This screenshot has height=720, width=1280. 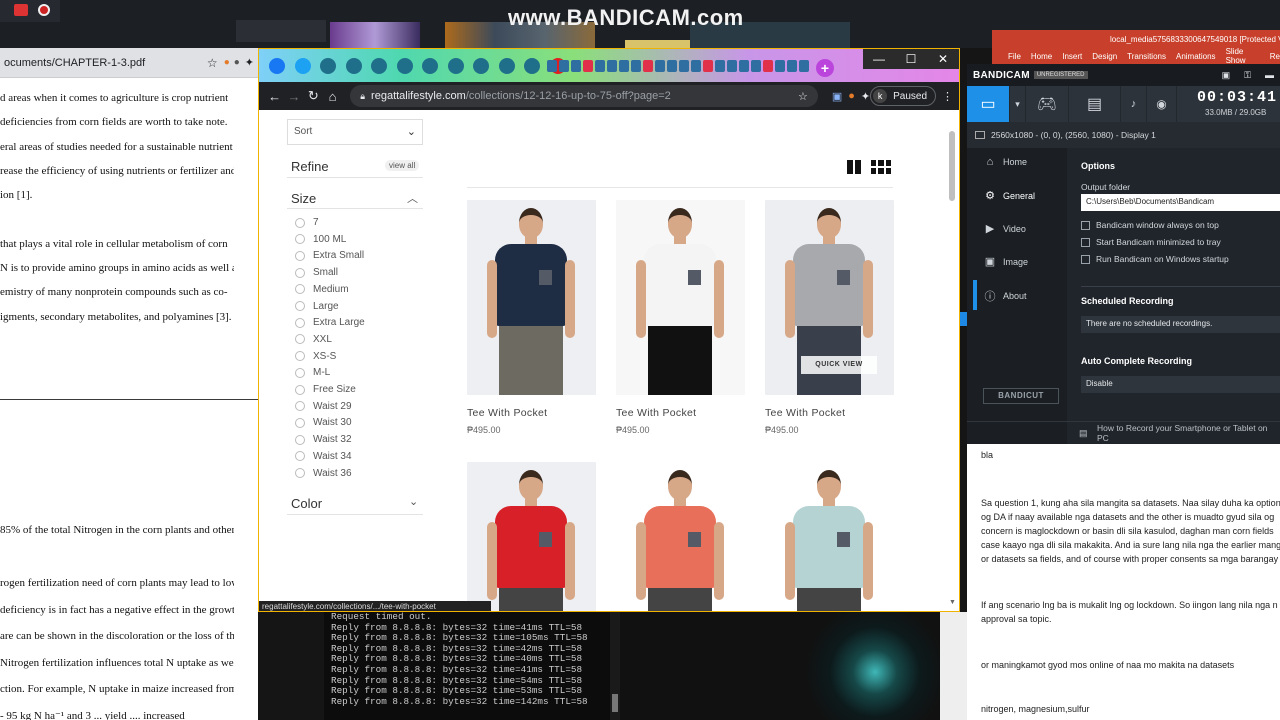 What do you see at coordinates (1243, 55) in the screenshot?
I see `ppt-menu-item: Slide Show` at bounding box center [1243, 55].